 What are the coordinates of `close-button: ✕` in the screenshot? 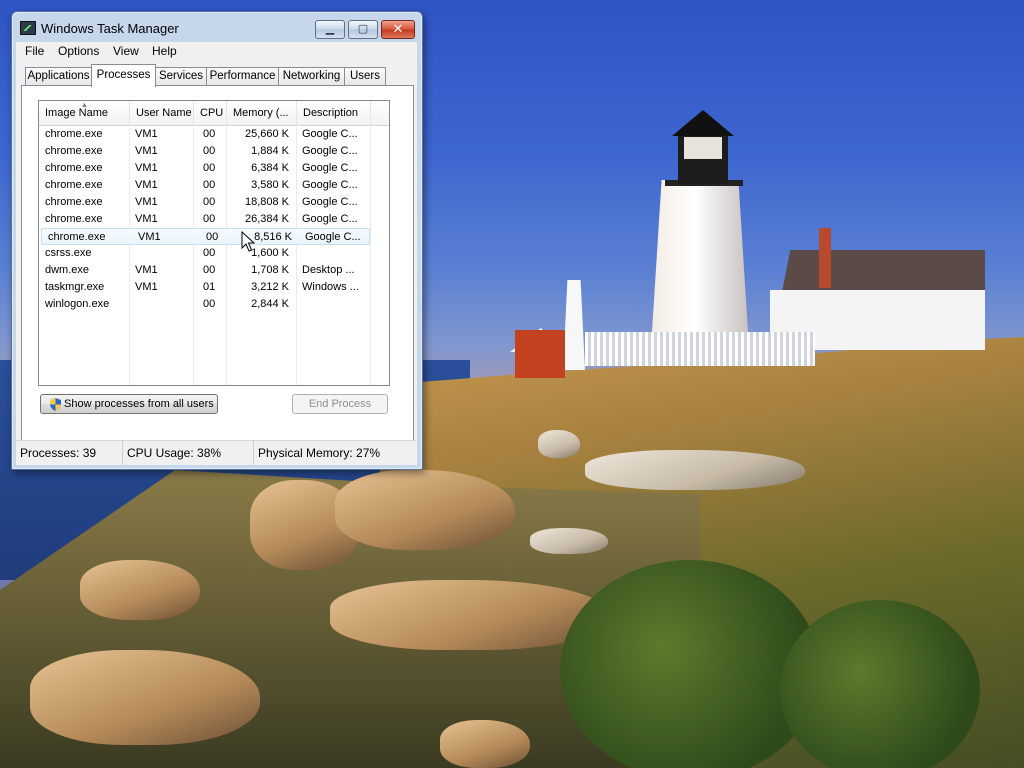 It's located at (398, 29).